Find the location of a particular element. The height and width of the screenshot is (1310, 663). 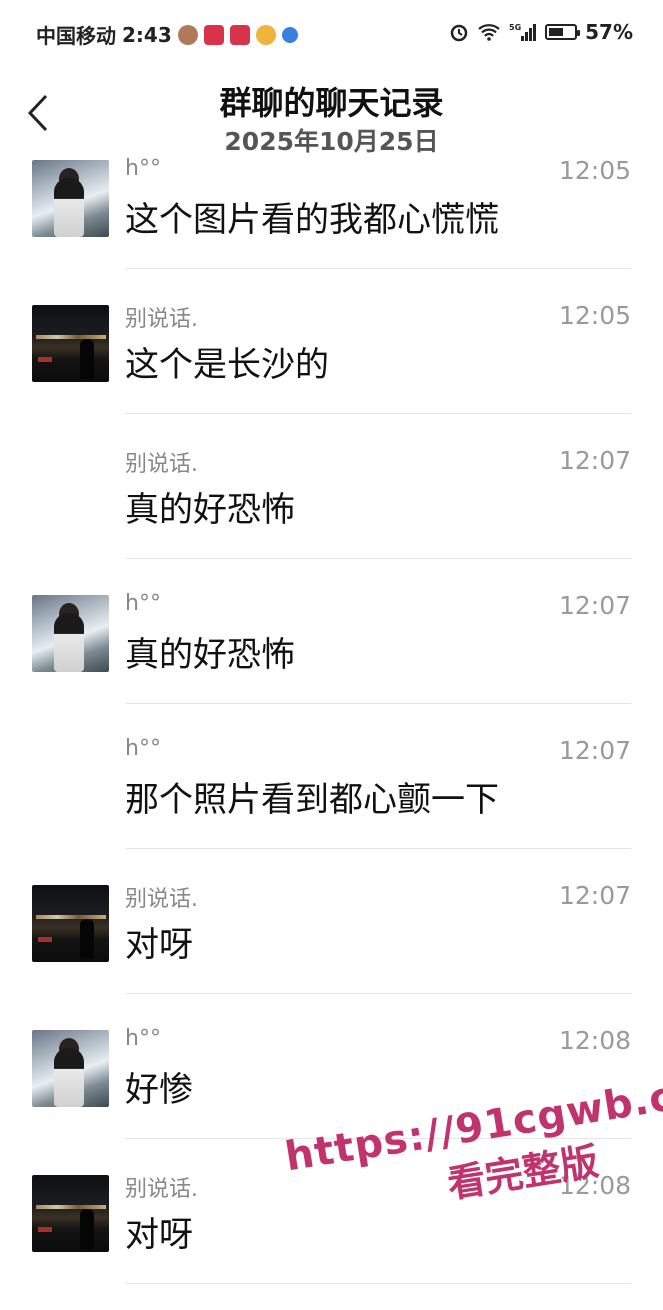

message-item: h°° 12:05 这个图片看的我都心慌慌 is located at coordinates (331, 222).